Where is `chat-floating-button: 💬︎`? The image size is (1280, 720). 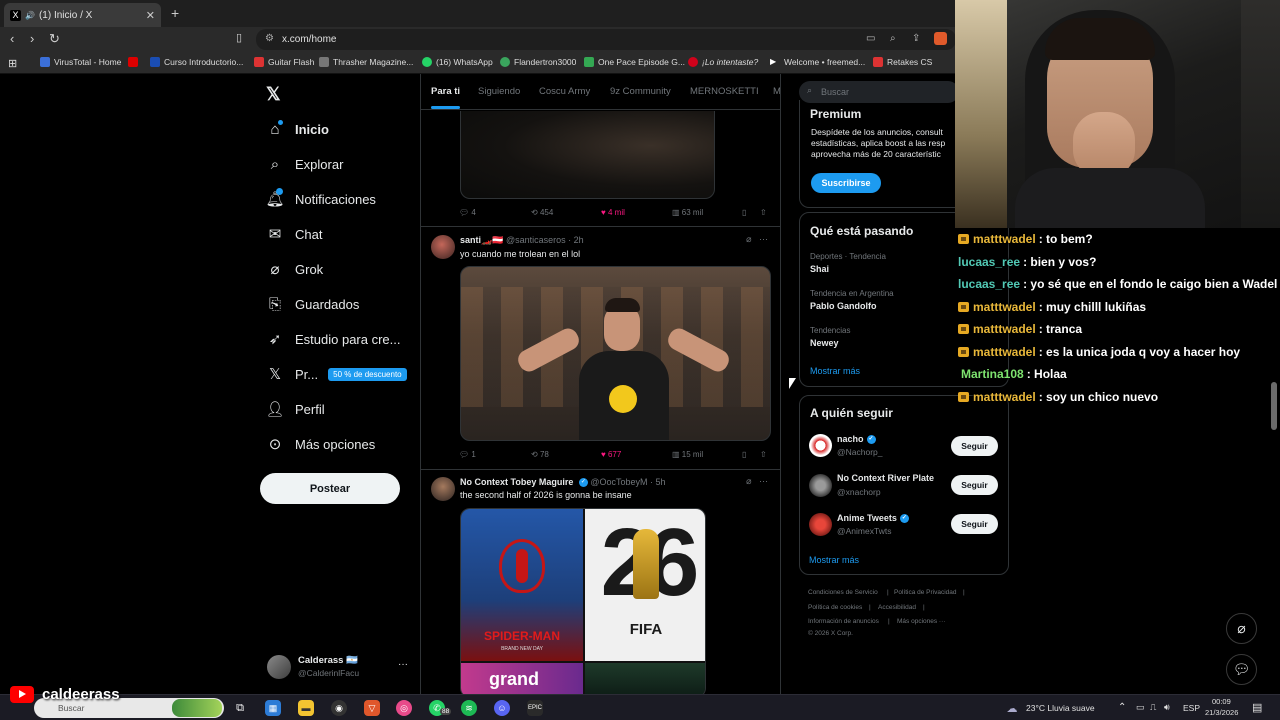 chat-floating-button: 💬︎ is located at coordinates (1241, 669).